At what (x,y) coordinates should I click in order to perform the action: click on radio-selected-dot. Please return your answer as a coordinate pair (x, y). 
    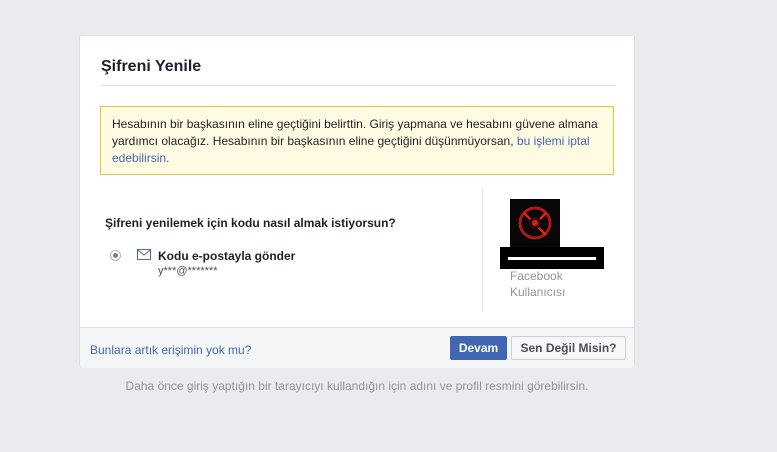
    Looking at the image, I should click on (115, 255).